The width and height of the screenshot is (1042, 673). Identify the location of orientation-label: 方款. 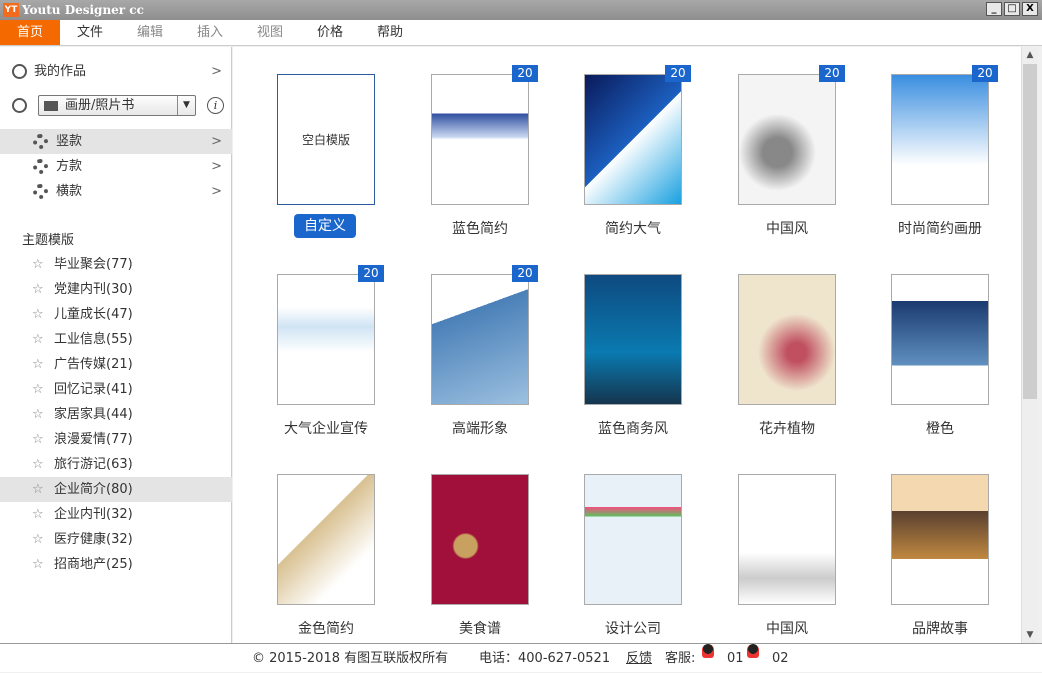
(69, 166).